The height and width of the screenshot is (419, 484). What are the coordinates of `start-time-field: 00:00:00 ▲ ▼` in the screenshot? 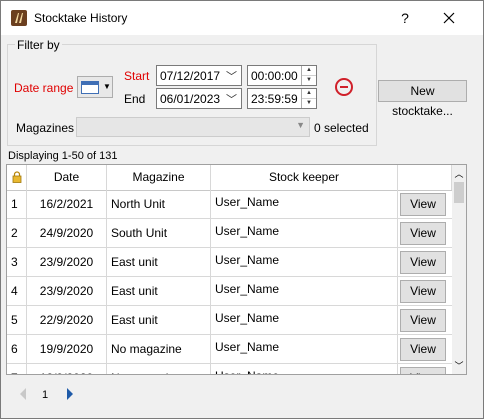 It's located at (282, 75).